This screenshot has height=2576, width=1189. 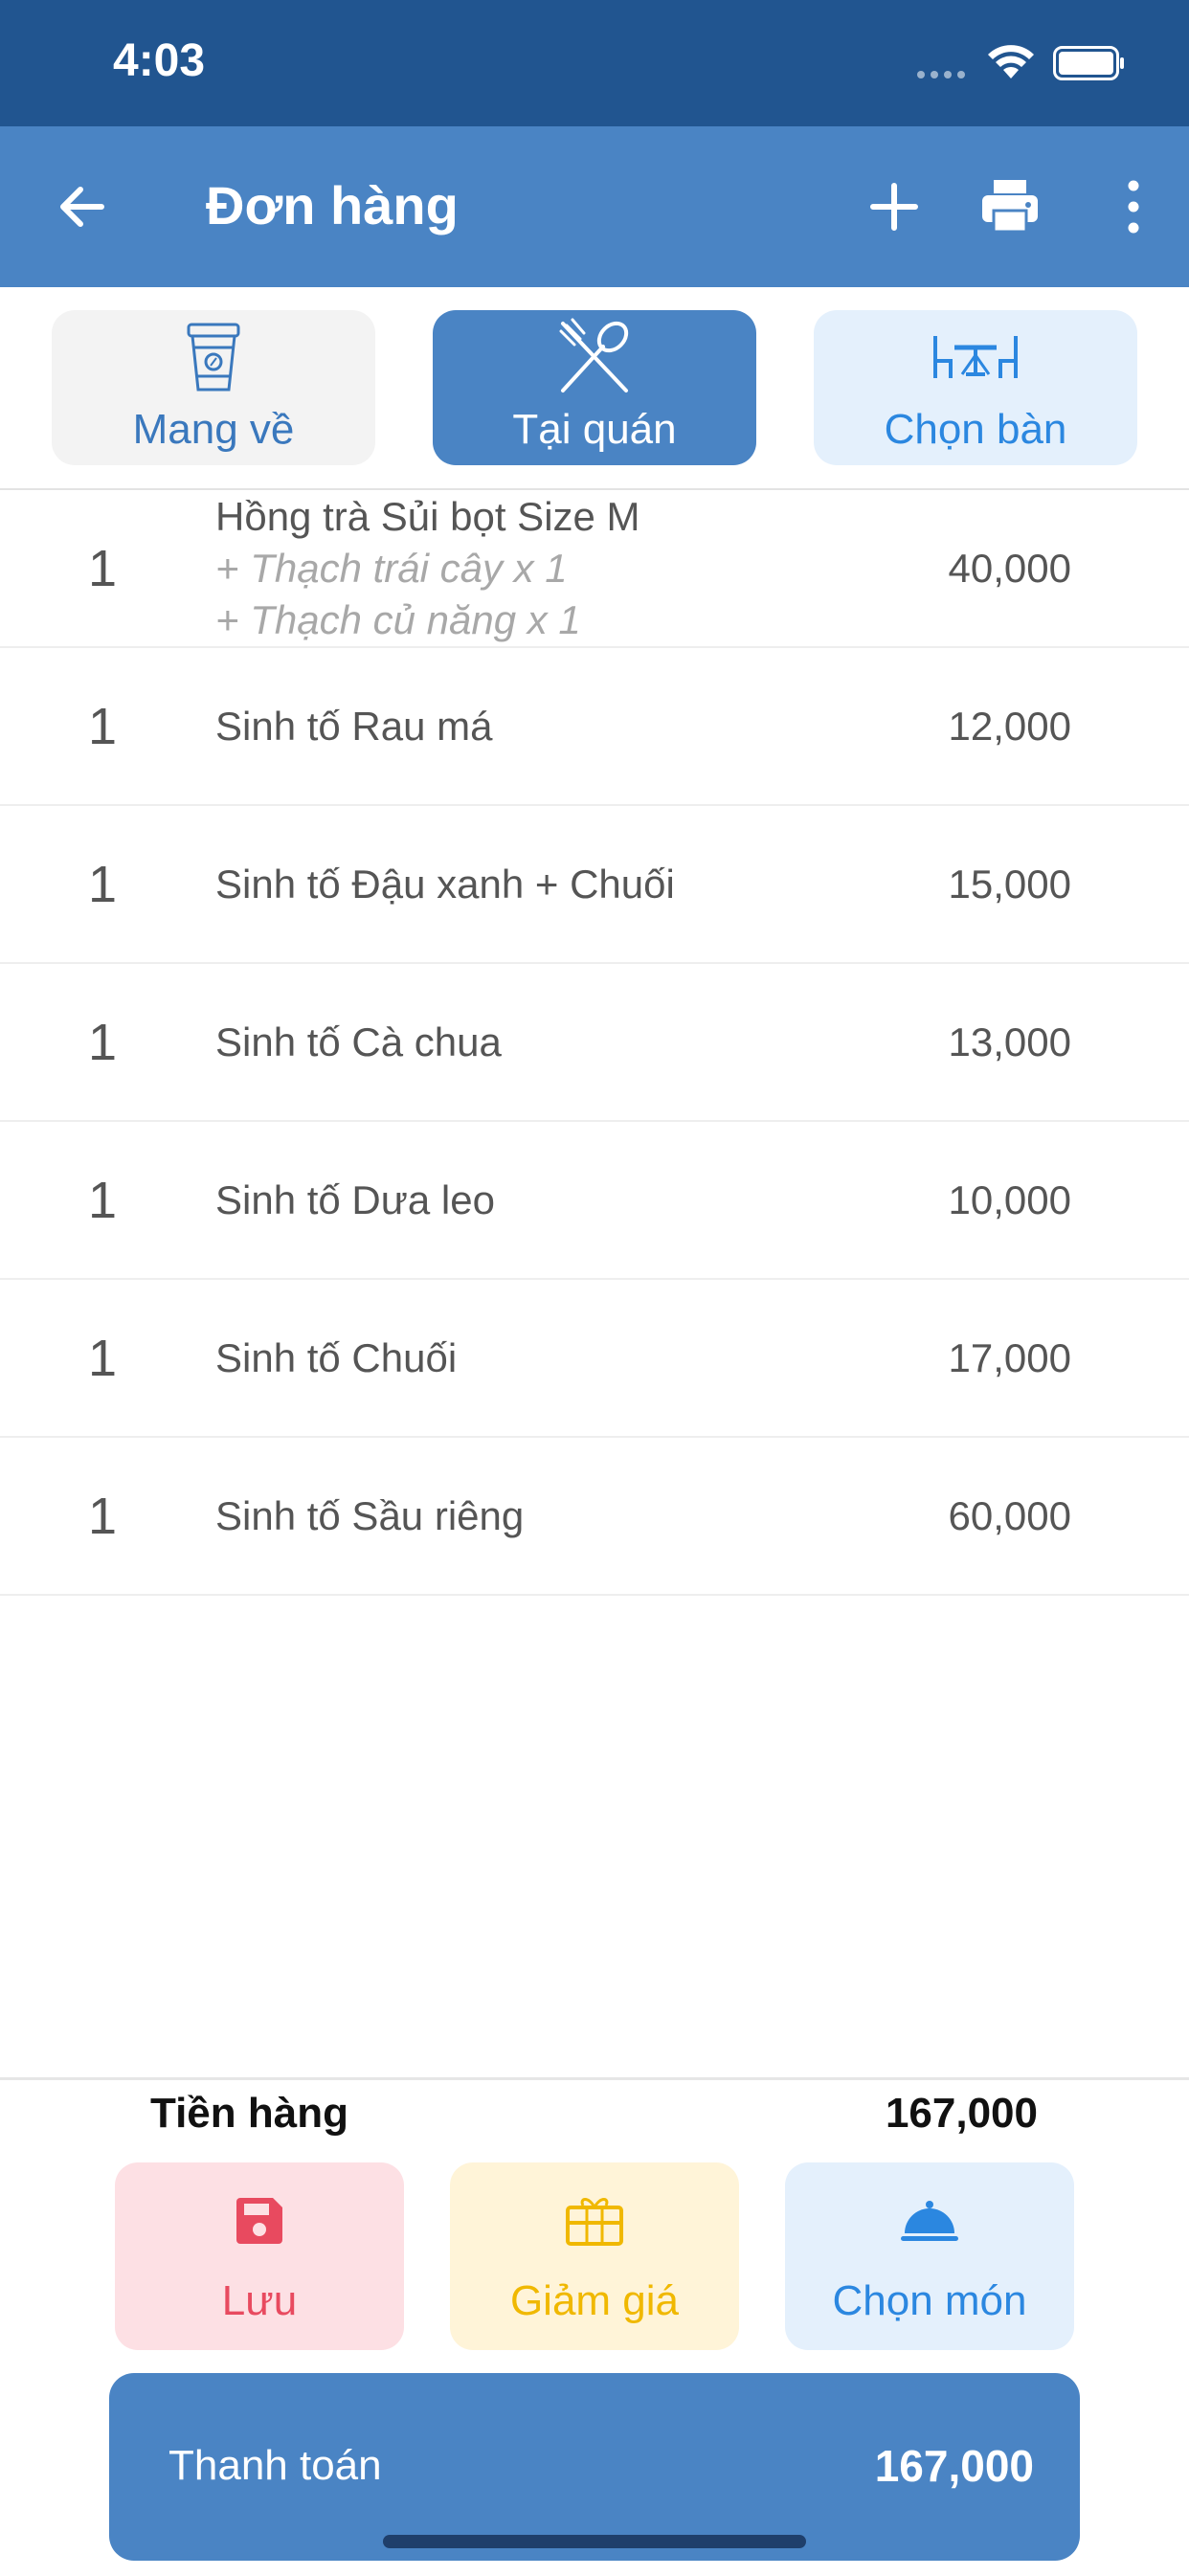 What do you see at coordinates (594, 2256) in the screenshot?
I see `discount-button: Giảm giá` at bounding box center [594, 2256].